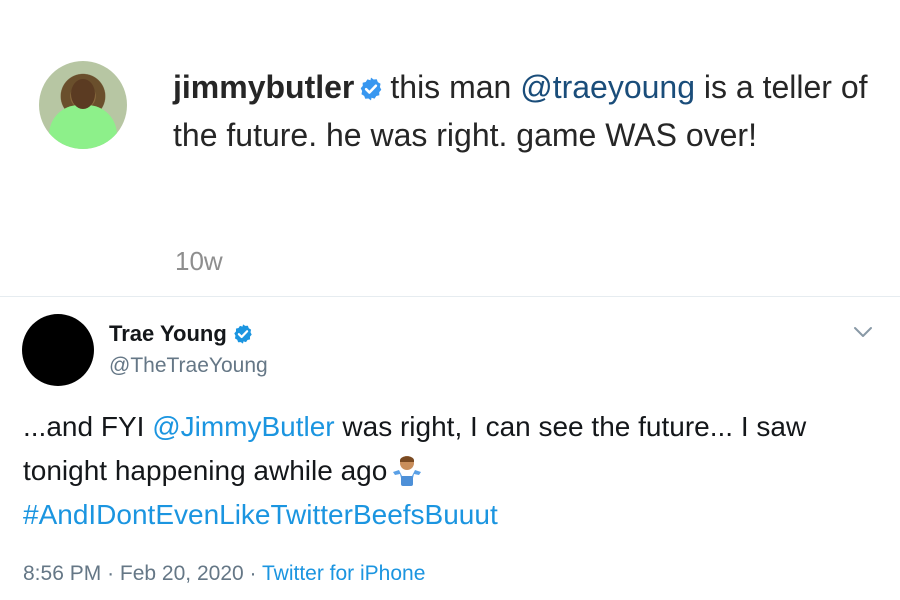 The width and height of the screenshot is (900, 600). Describe the element at coordinates (451, 87) in the screenshot. I see `comment-text-start: this man` at that location.